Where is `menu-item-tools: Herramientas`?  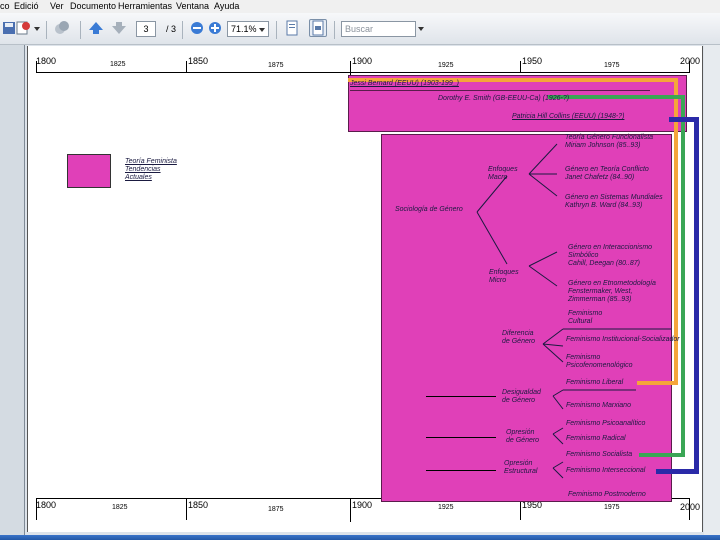 menu-item-tools: Herramientas is located at coordinates (145, 6).